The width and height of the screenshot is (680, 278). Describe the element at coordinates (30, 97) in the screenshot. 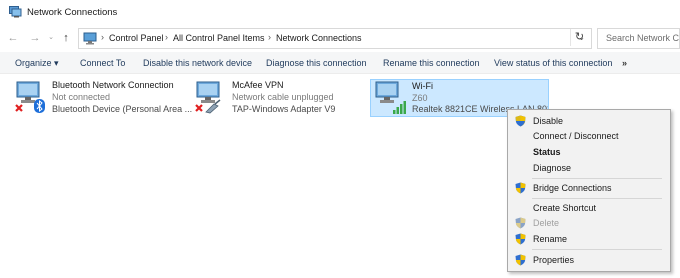

I see `bluetooth-adapter-icon` at that location.